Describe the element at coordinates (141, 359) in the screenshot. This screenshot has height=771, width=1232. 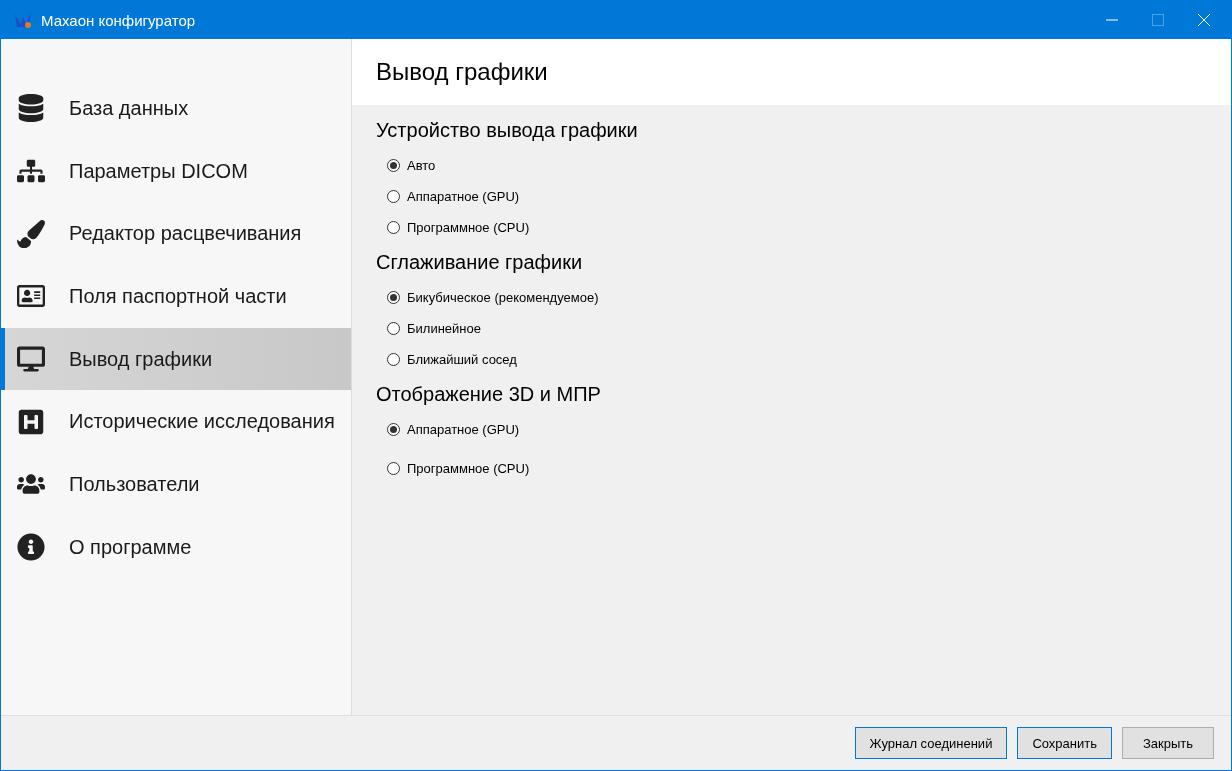
I see `sidebar-item-label: Вывод графики` at that location.